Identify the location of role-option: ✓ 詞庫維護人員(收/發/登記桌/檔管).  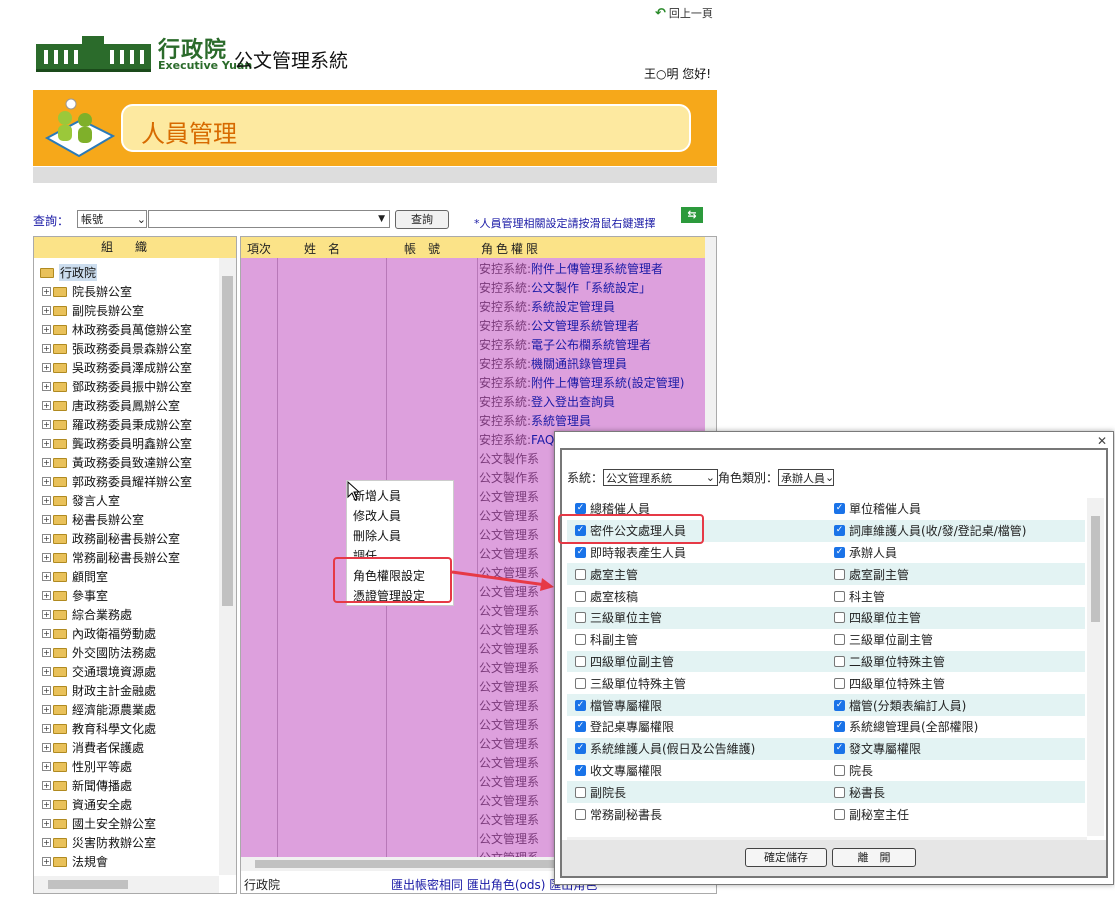
(955, 531).